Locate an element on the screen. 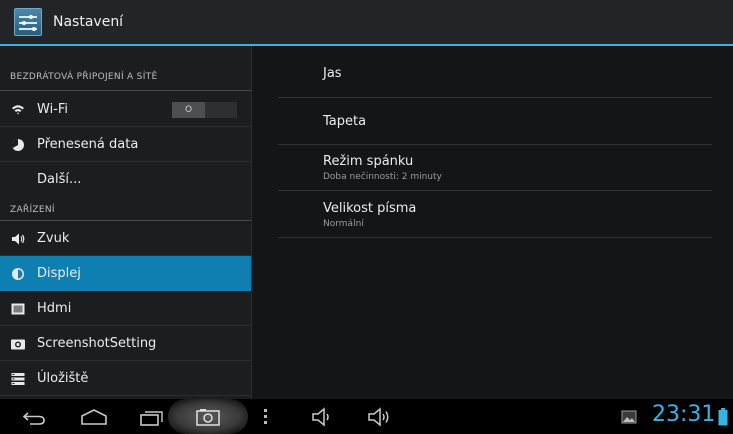 This screenshot has width=733, height=434. category-header-wireless: BEZDRÁTOVÁ PŘIPOJENÍ A SÍTĚ is located at coordinates (84, 77).